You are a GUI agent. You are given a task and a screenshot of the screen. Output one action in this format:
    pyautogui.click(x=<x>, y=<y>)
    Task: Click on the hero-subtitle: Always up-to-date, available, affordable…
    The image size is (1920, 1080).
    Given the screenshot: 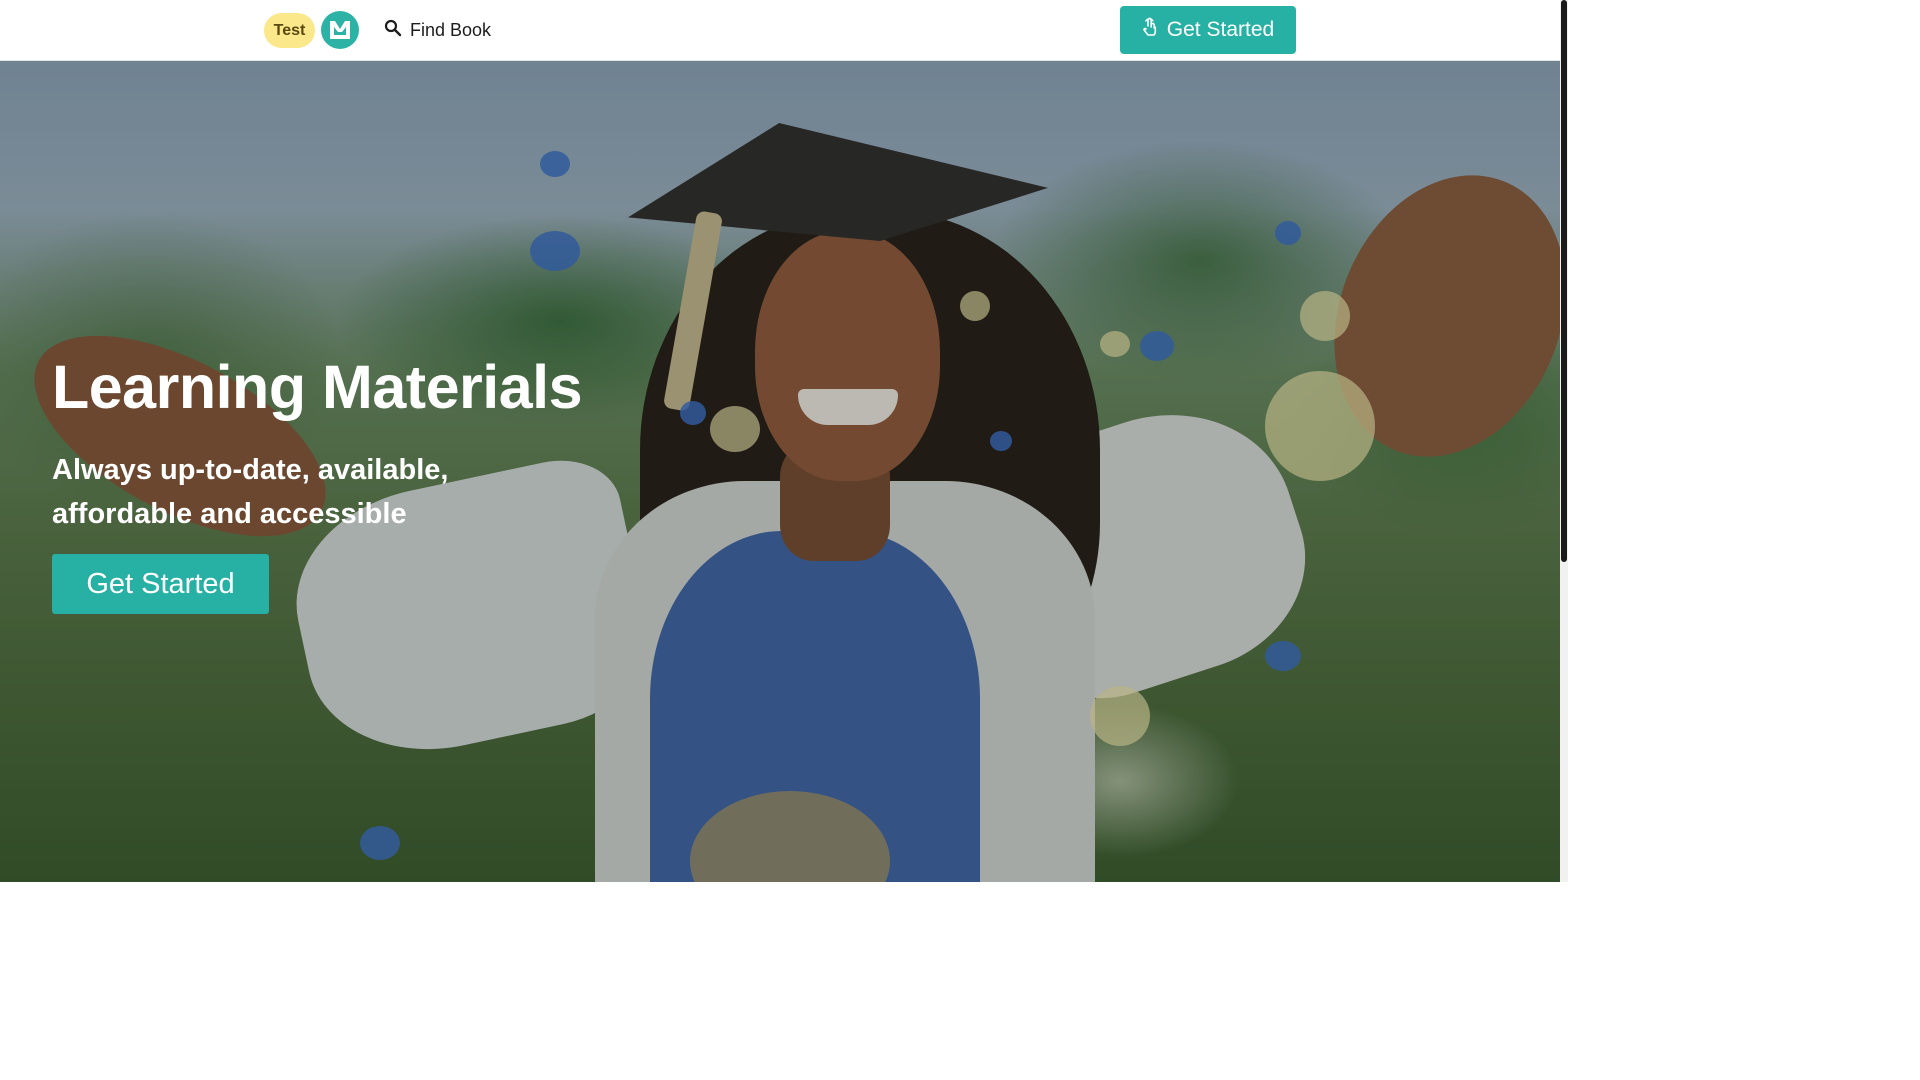 What is the action you would take?
    pyautogui.click(x=250, y=492)
    